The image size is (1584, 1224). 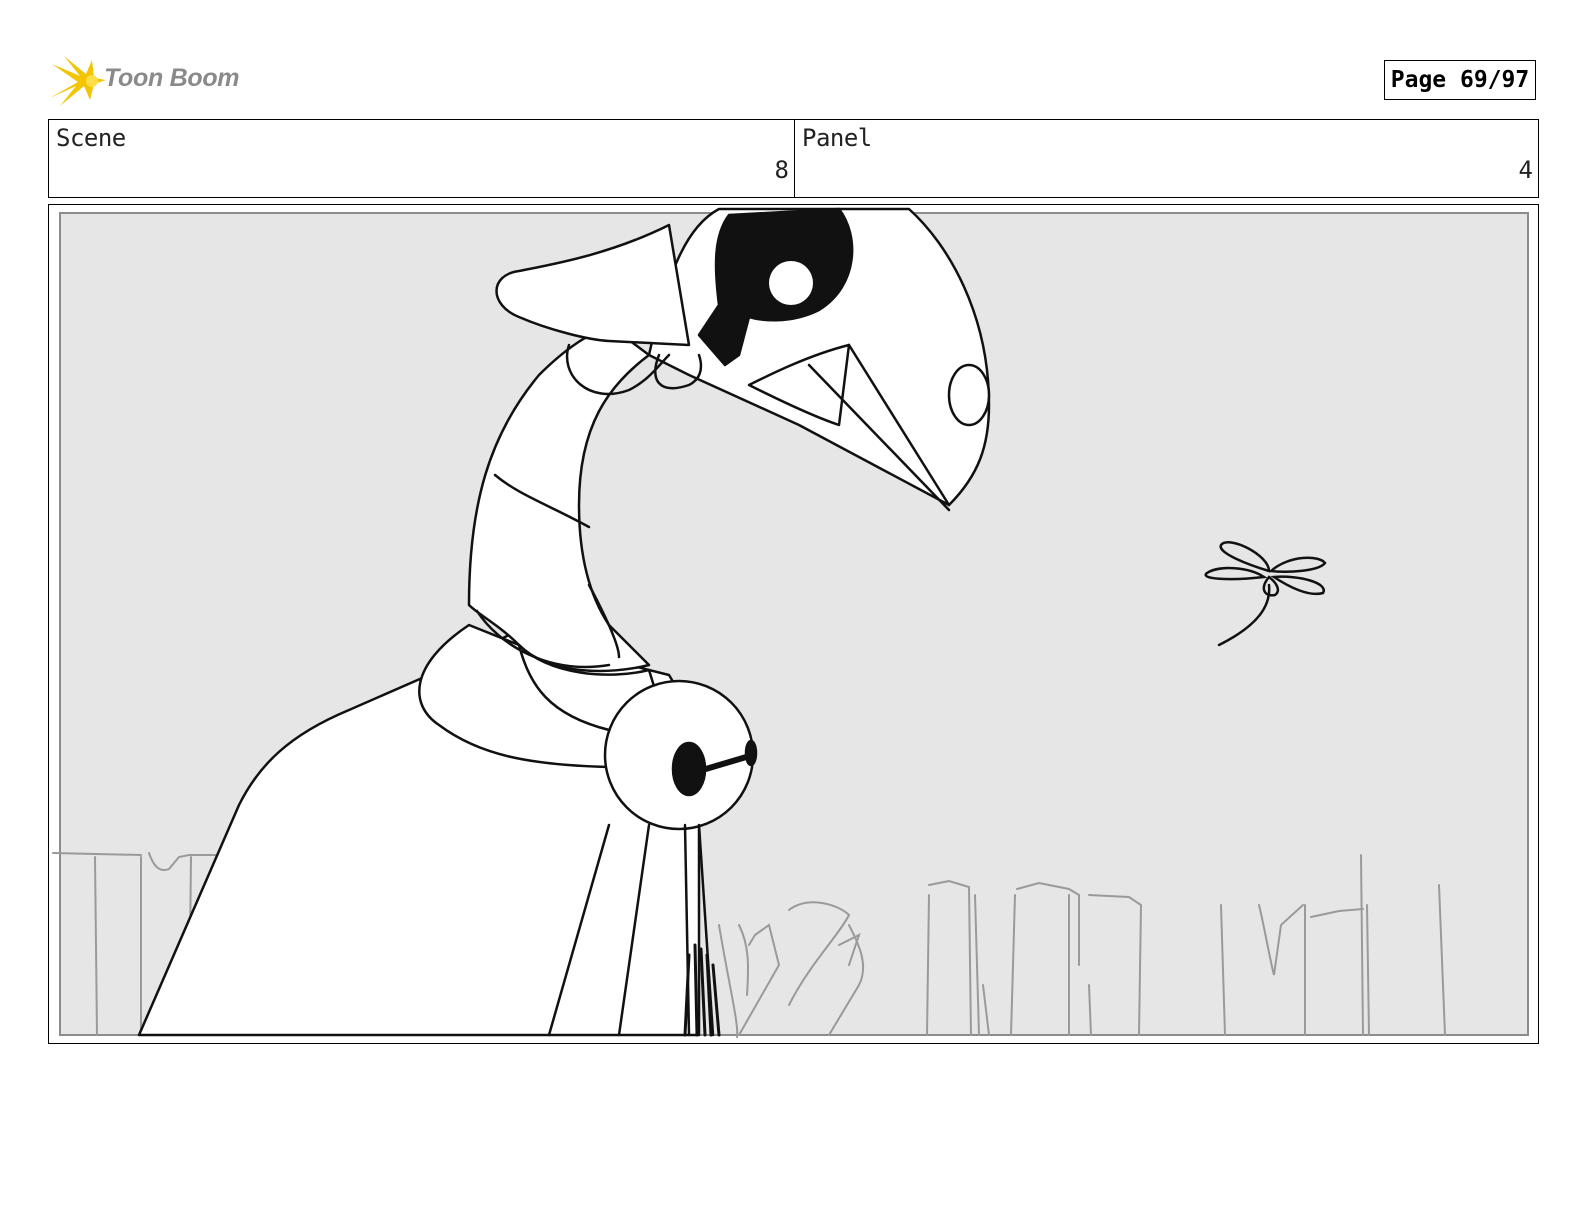 I want to click on page-number: Page 69/97, so click(x=1460, y=80).